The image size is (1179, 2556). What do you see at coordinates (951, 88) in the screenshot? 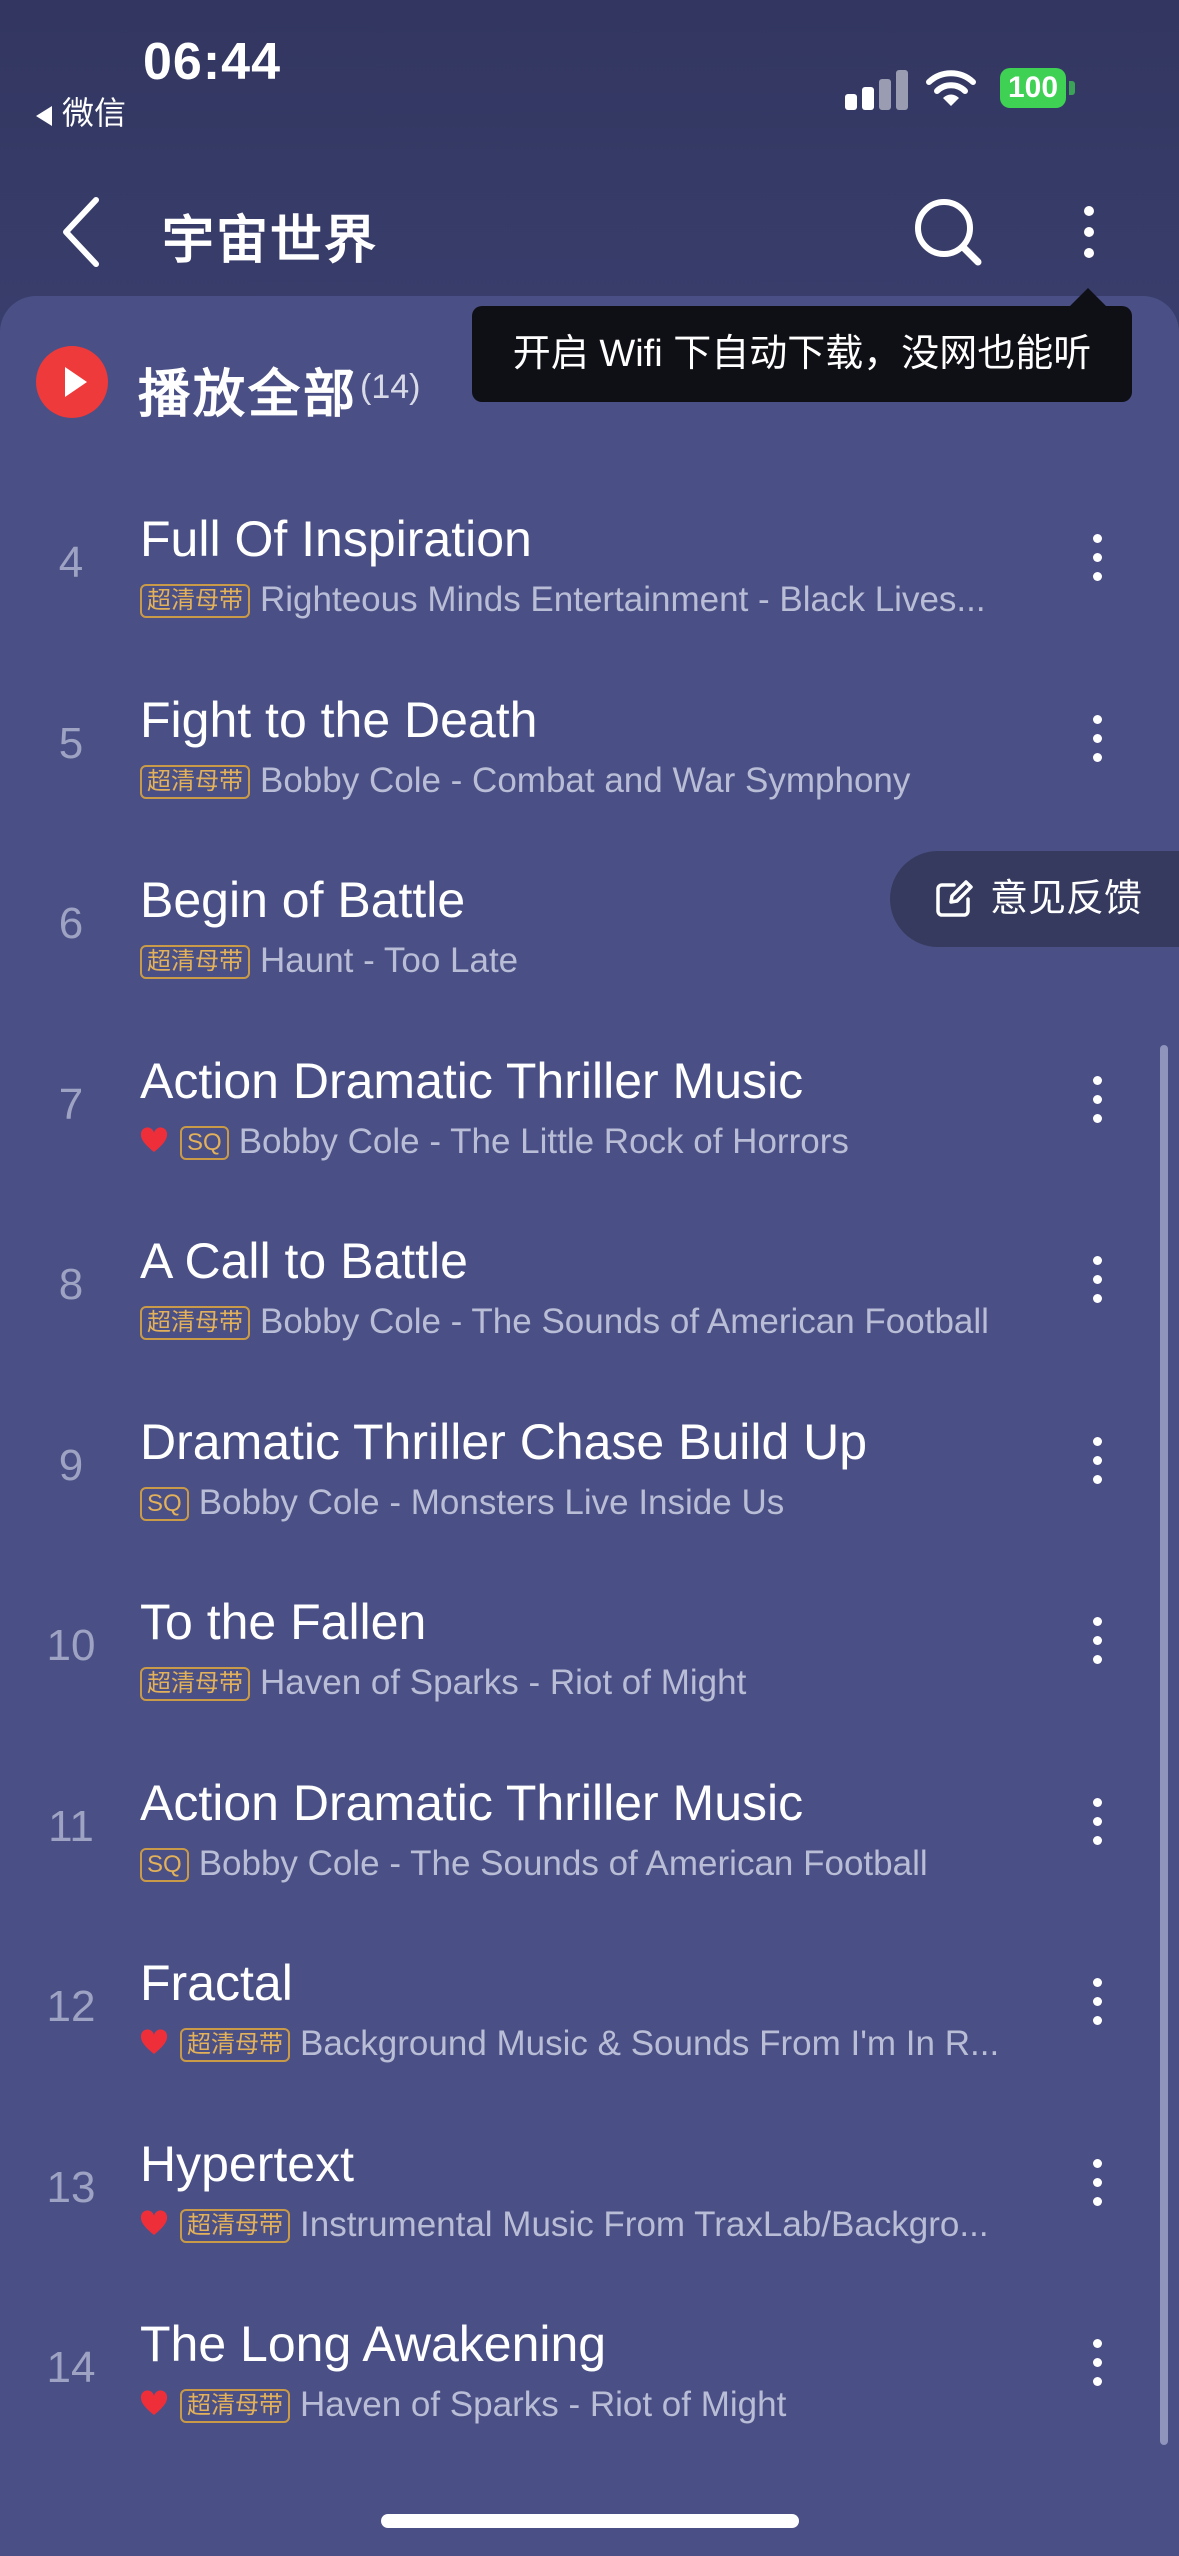
I see `wifi-icon` at bounding box center [951, 88].